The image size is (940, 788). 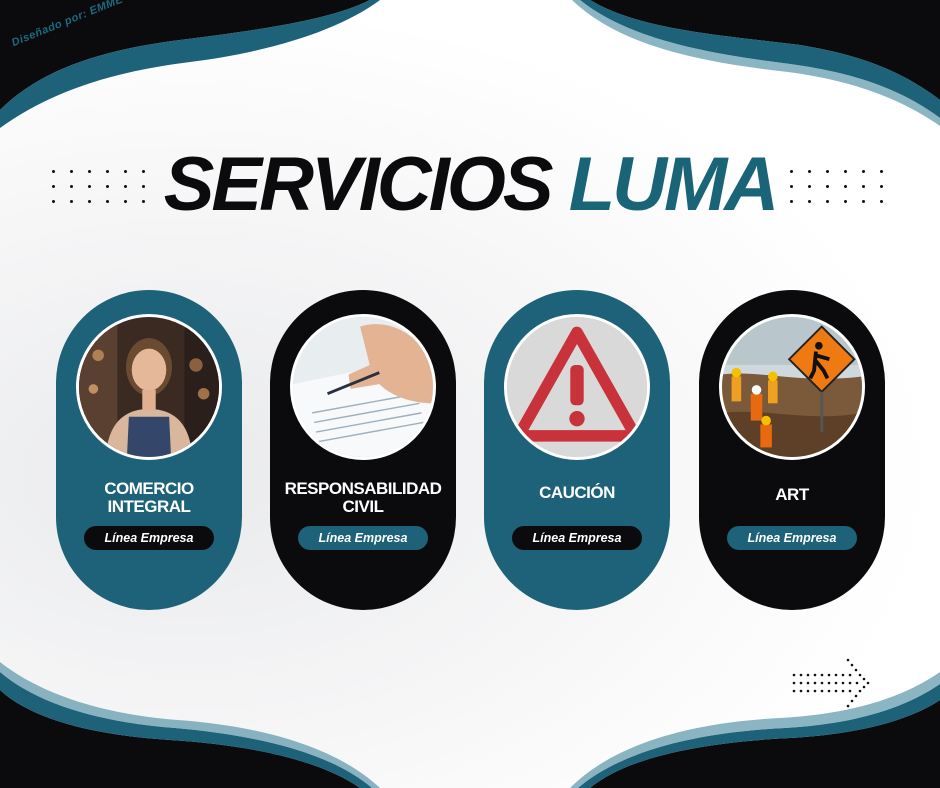 What do you see at coordinates (363, 387) in the screenshot?
I see `signing-document-photo` at bounding box center [363, 387].